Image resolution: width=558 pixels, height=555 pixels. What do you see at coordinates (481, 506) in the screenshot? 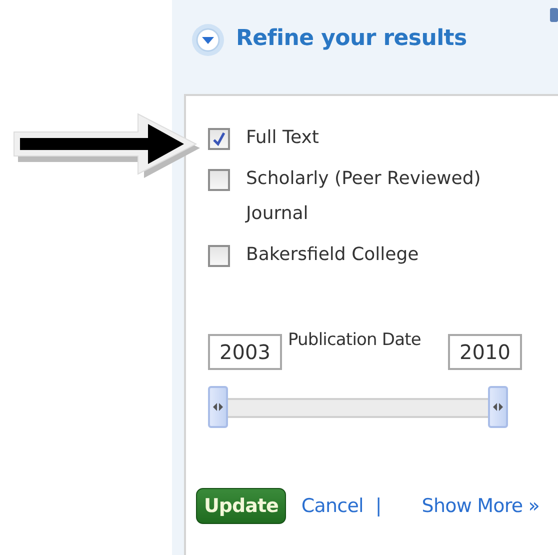
I see `show-more-link: Show More »` at bounding box center [481, 506].